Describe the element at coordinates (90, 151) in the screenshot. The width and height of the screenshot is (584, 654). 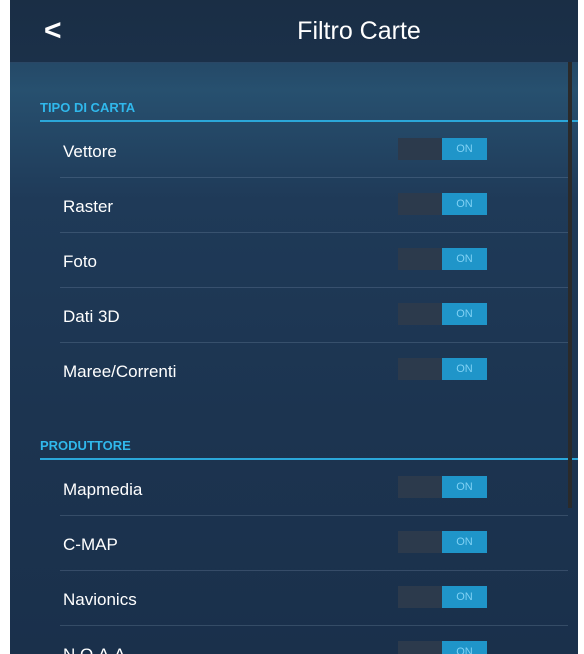
I see `row-label: Vettore` at that location.